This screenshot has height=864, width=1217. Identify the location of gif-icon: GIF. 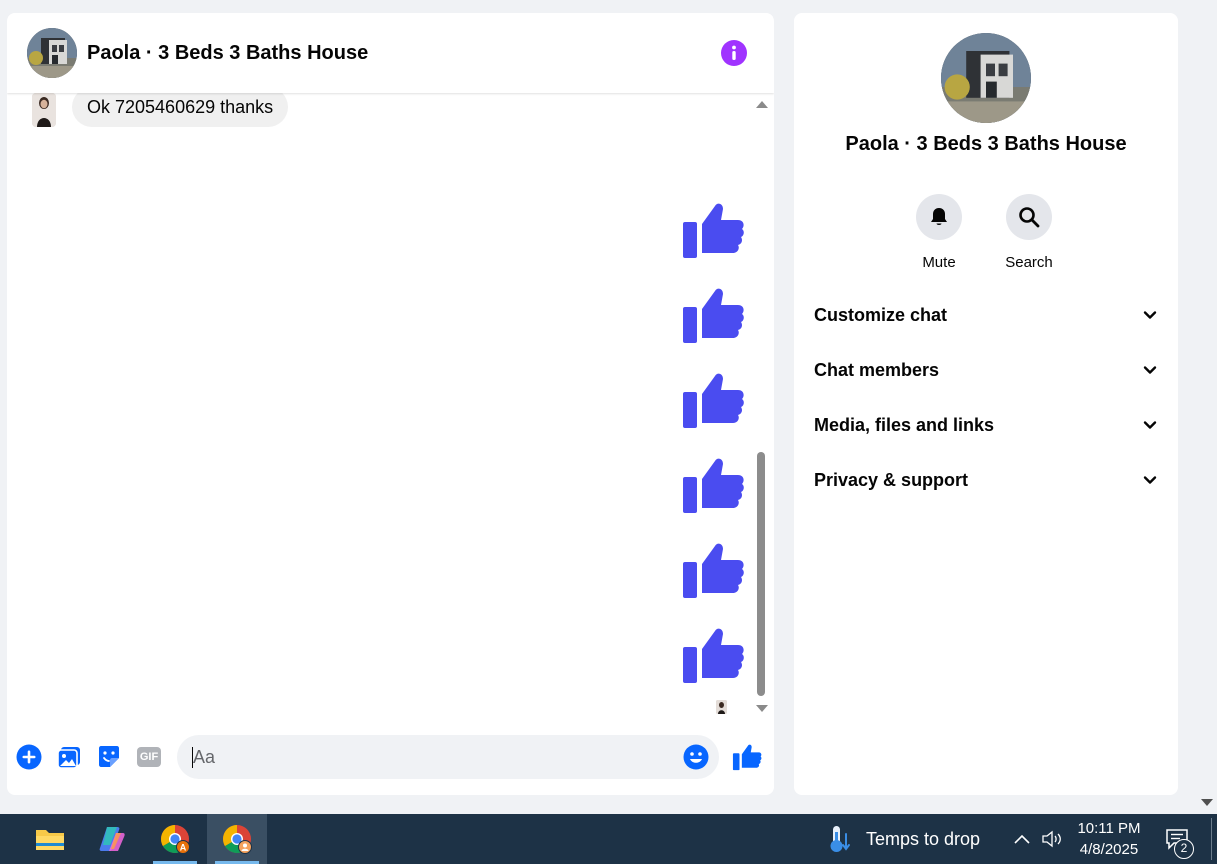
(149, 757).